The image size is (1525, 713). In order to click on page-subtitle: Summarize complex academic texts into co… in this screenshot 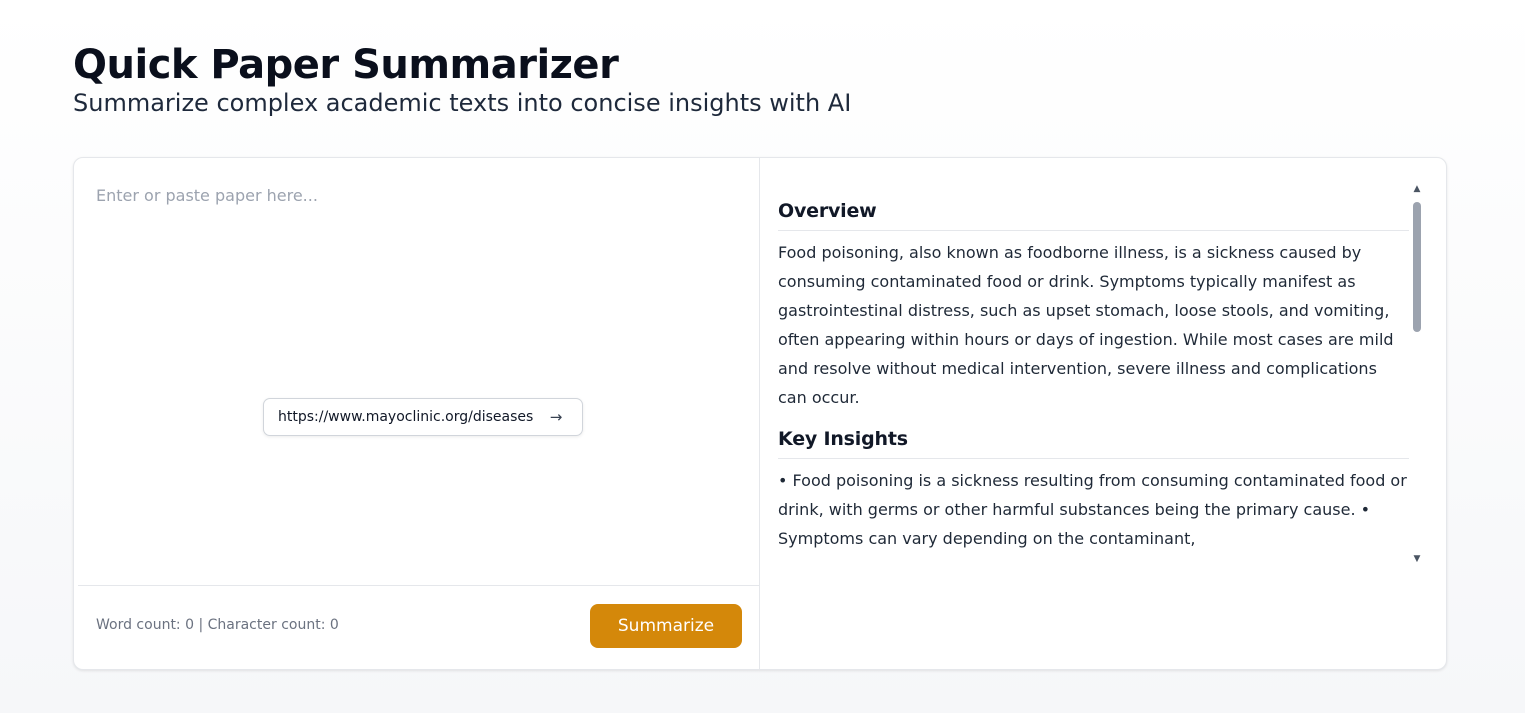, I will do `click(462, 103)`.